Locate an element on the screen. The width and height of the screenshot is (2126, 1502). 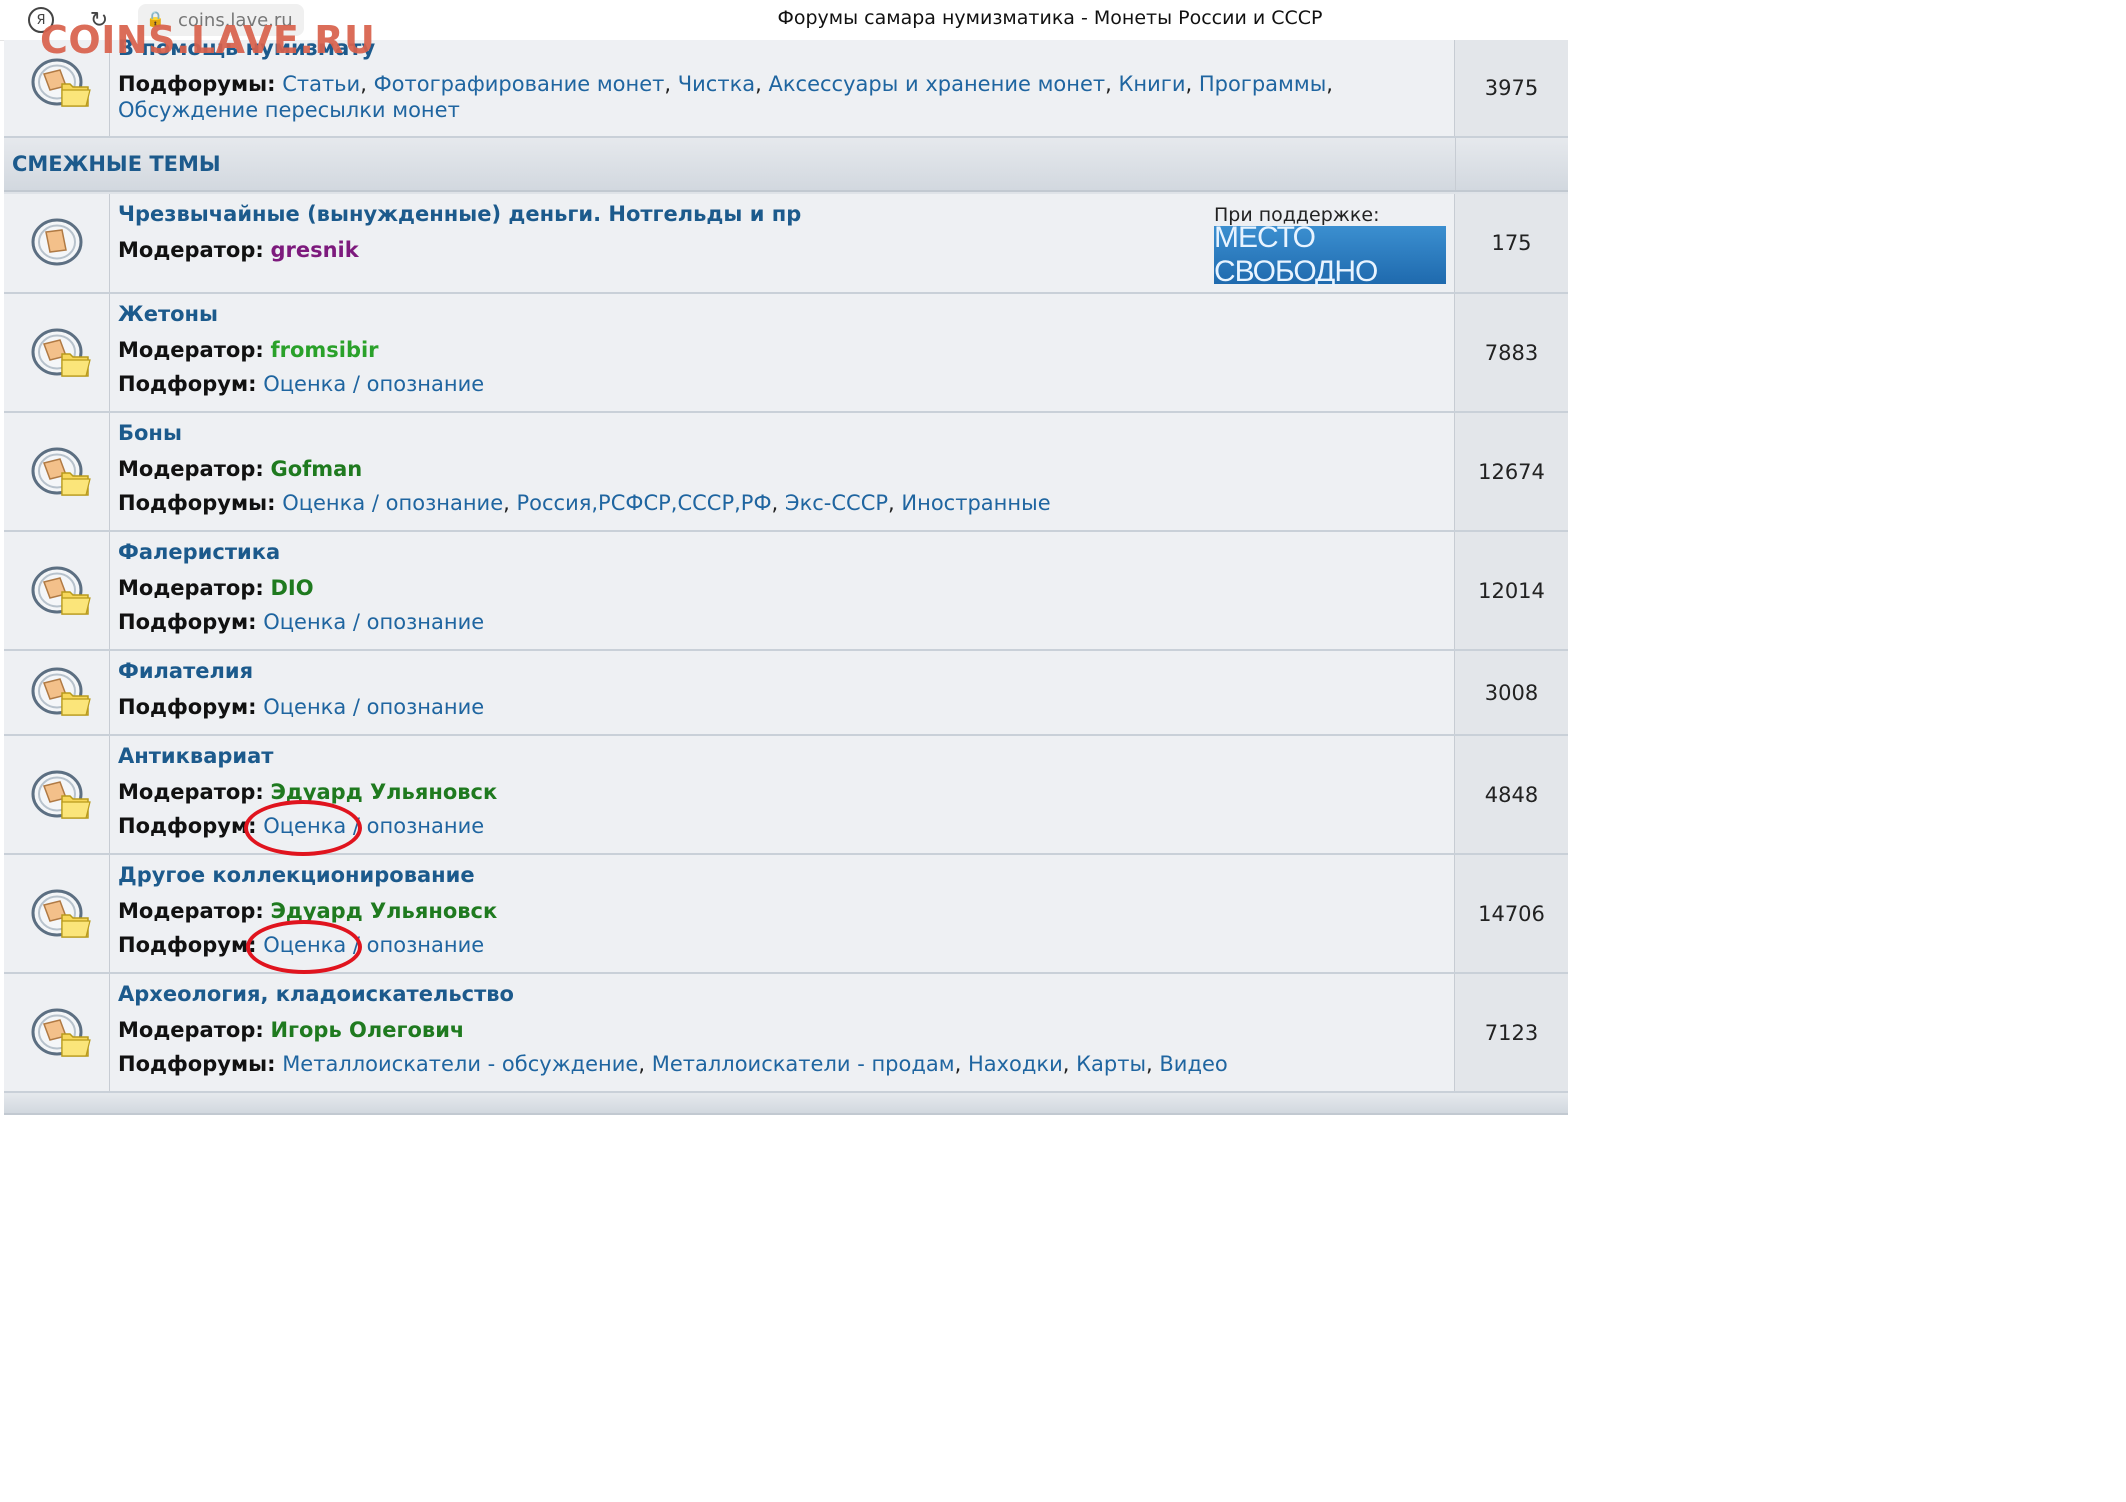
moderator-link: Игорь Олегович is located at coordinates (367, 1030).